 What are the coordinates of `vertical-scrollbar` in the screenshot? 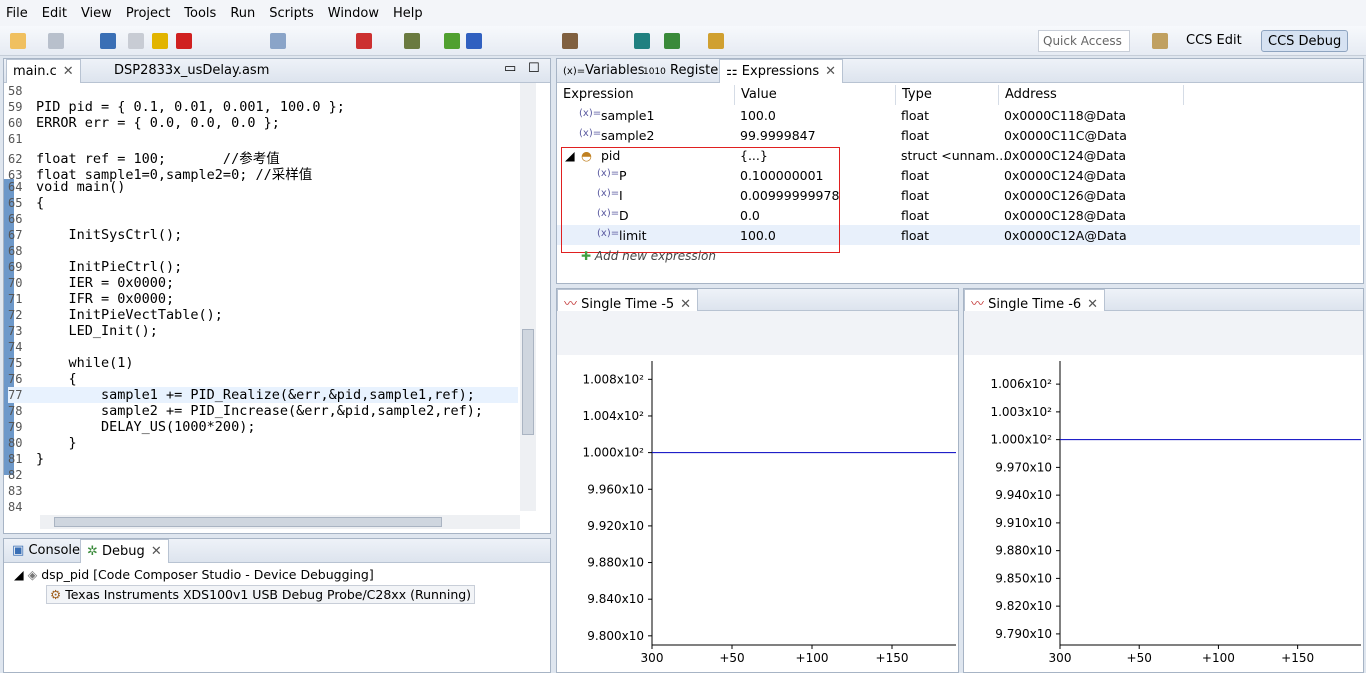 It's located at (528, 297).